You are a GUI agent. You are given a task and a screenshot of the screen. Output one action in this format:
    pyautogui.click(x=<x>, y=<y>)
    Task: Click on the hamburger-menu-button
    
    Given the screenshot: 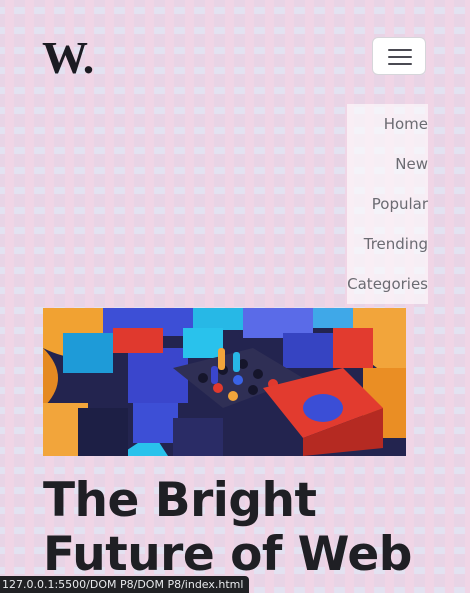 What is the action you would take?
    pyautogui.click(x=399, y=56)
    